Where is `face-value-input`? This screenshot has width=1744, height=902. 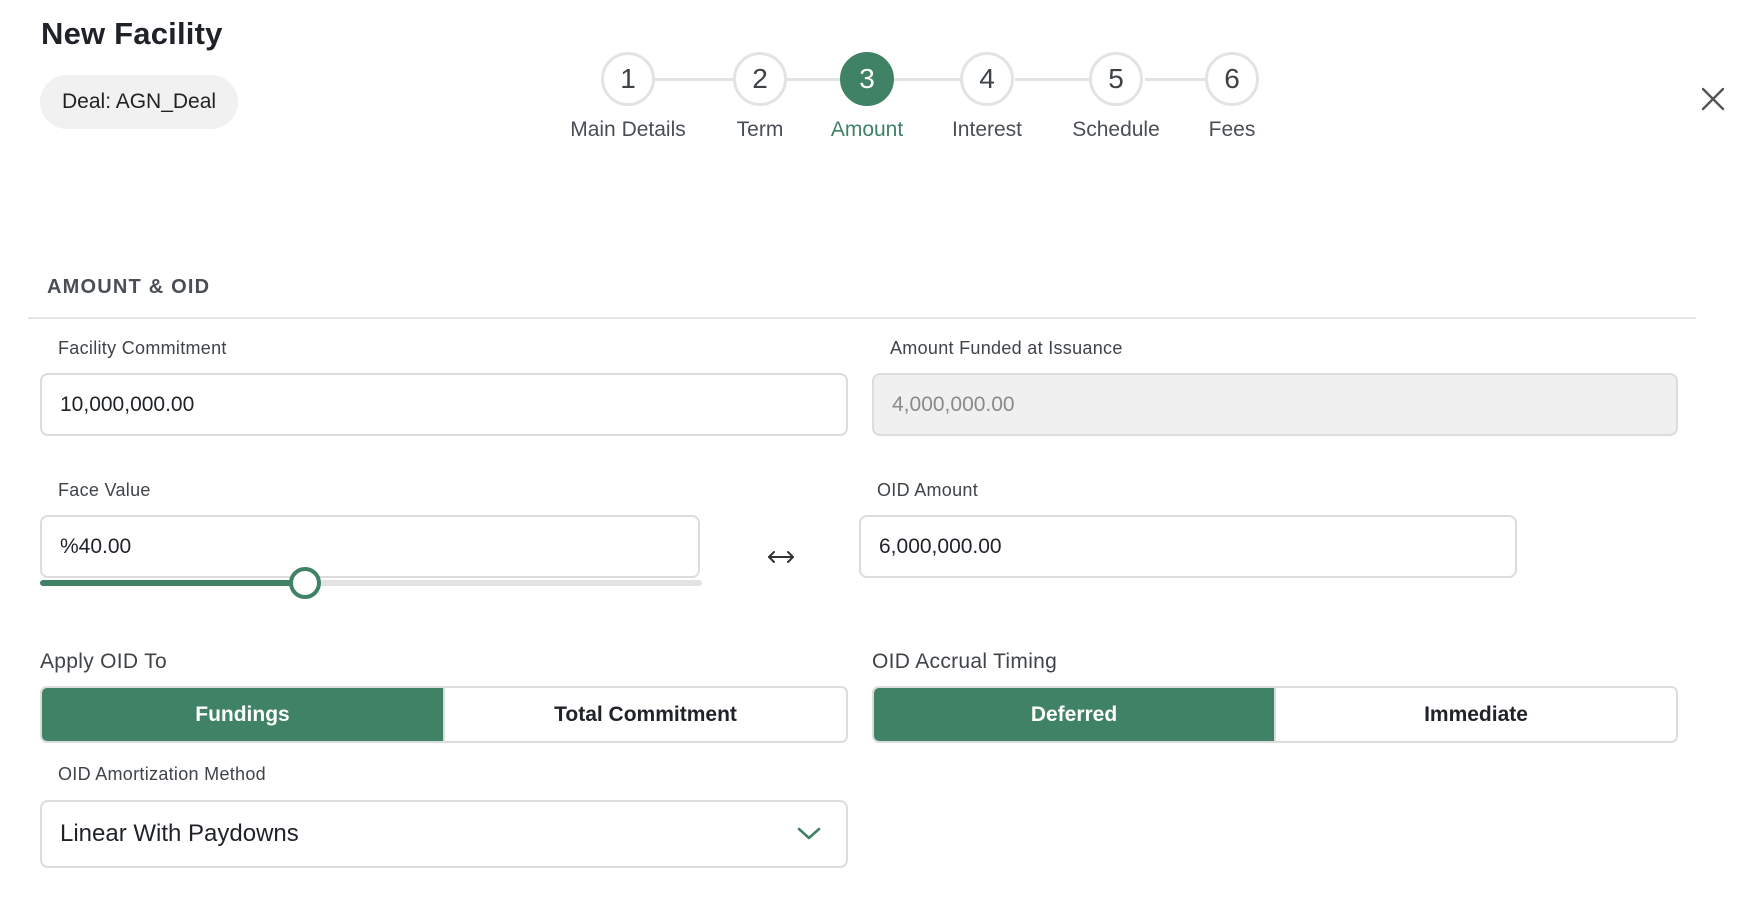
face-value-input is located at coordinates (370, 546).